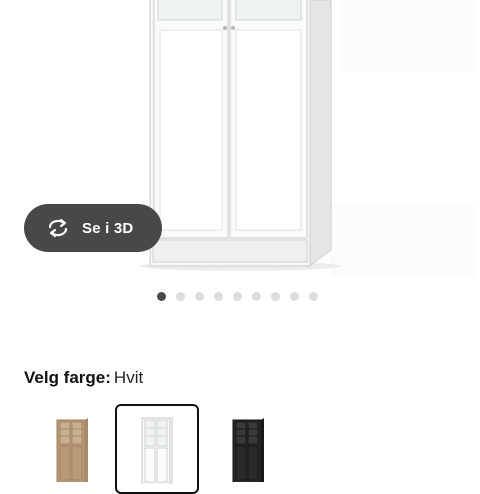 This screenshot has width=480, height=494. I want to click on oak-bookcase-thumbnail, so click(72, 450).